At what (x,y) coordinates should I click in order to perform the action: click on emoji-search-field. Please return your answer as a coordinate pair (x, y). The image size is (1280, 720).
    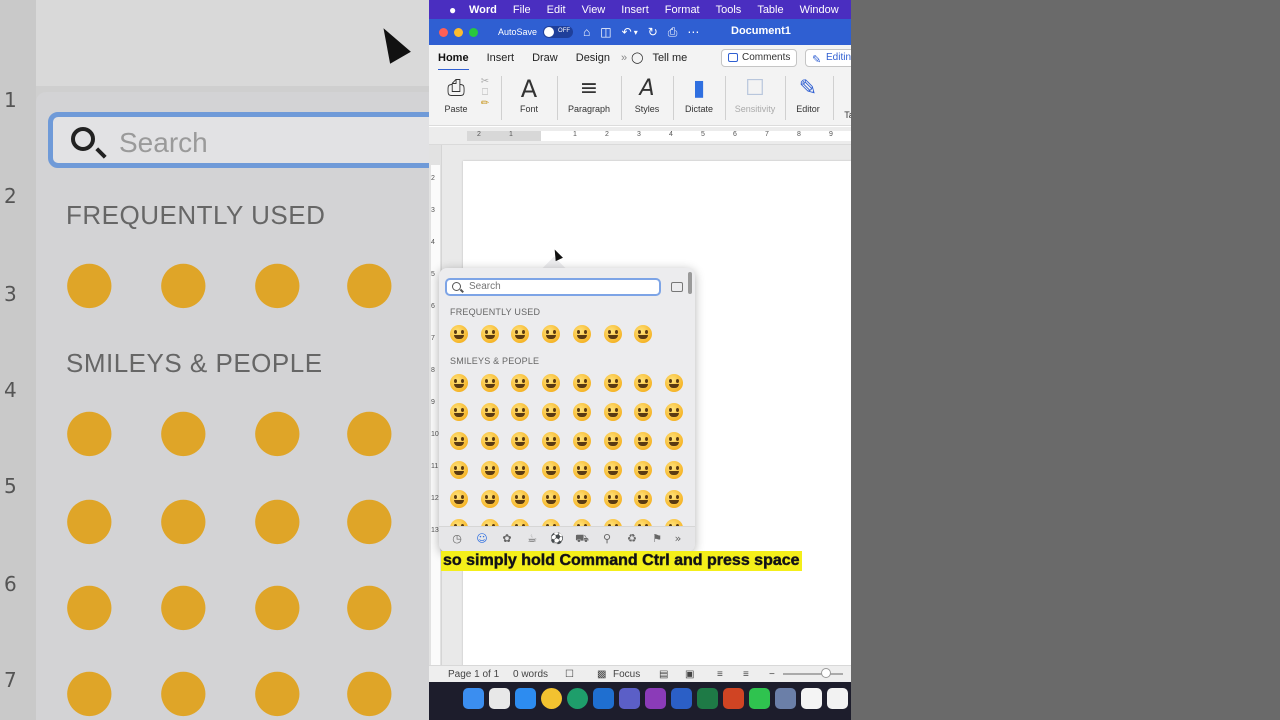
    Looking at the image, I should click on (553, 287).